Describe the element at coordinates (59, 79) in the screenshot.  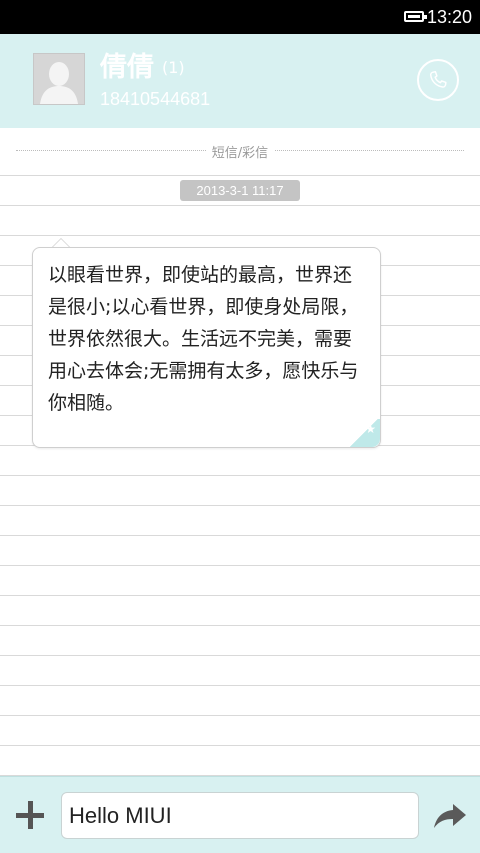
I see `default-avatar-icon` at that location.